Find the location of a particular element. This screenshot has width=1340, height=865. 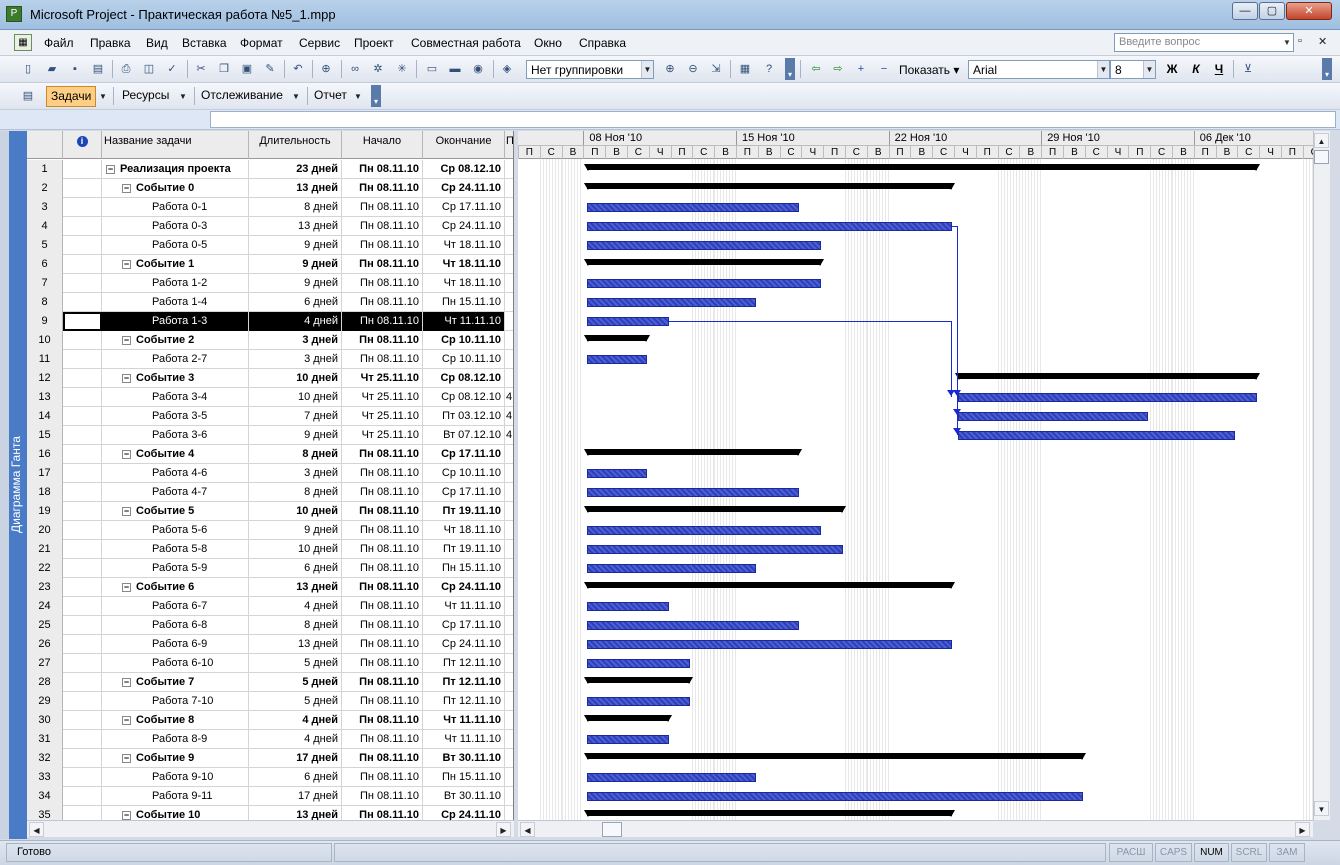

italic-button: К is located at coordinates (1196, 69).